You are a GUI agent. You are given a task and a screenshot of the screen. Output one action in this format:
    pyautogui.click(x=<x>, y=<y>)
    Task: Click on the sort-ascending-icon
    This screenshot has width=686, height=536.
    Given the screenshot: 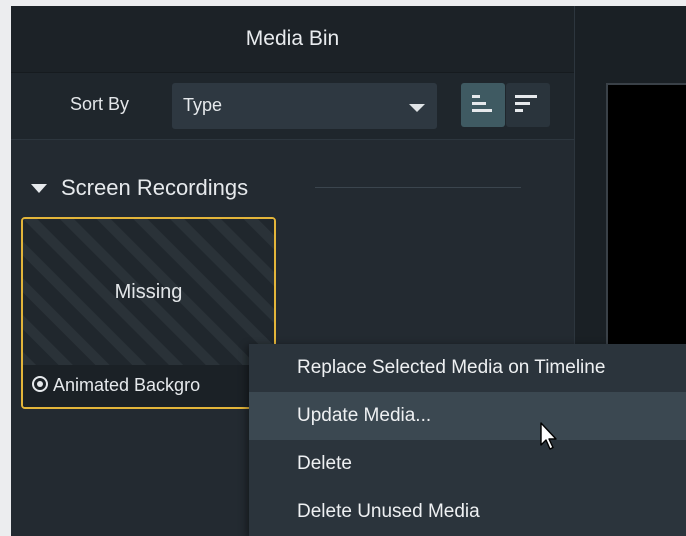 What is the action you would take?
    pyautogui.click(x=482, y=103)
    